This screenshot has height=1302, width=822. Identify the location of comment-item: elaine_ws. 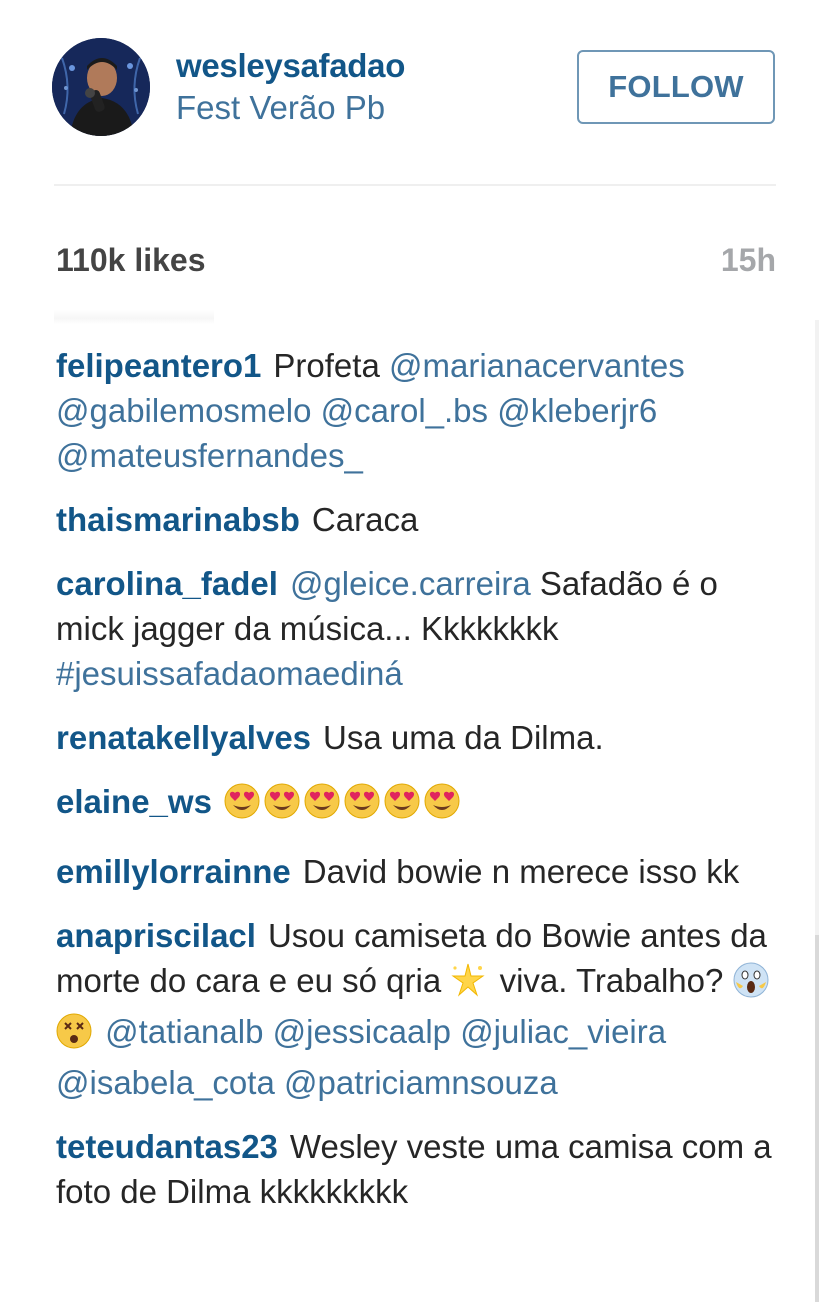
(416, 804).